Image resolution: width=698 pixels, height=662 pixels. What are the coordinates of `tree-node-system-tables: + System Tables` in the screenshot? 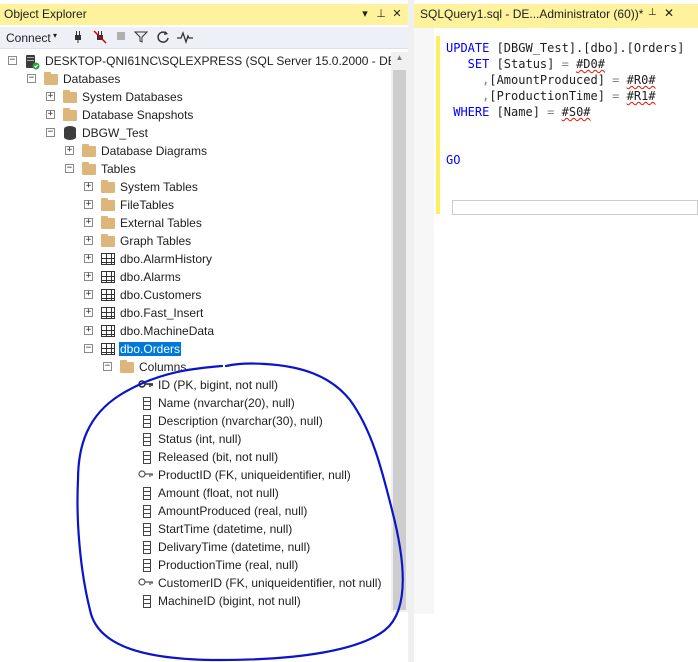 It's located at (195, 187).